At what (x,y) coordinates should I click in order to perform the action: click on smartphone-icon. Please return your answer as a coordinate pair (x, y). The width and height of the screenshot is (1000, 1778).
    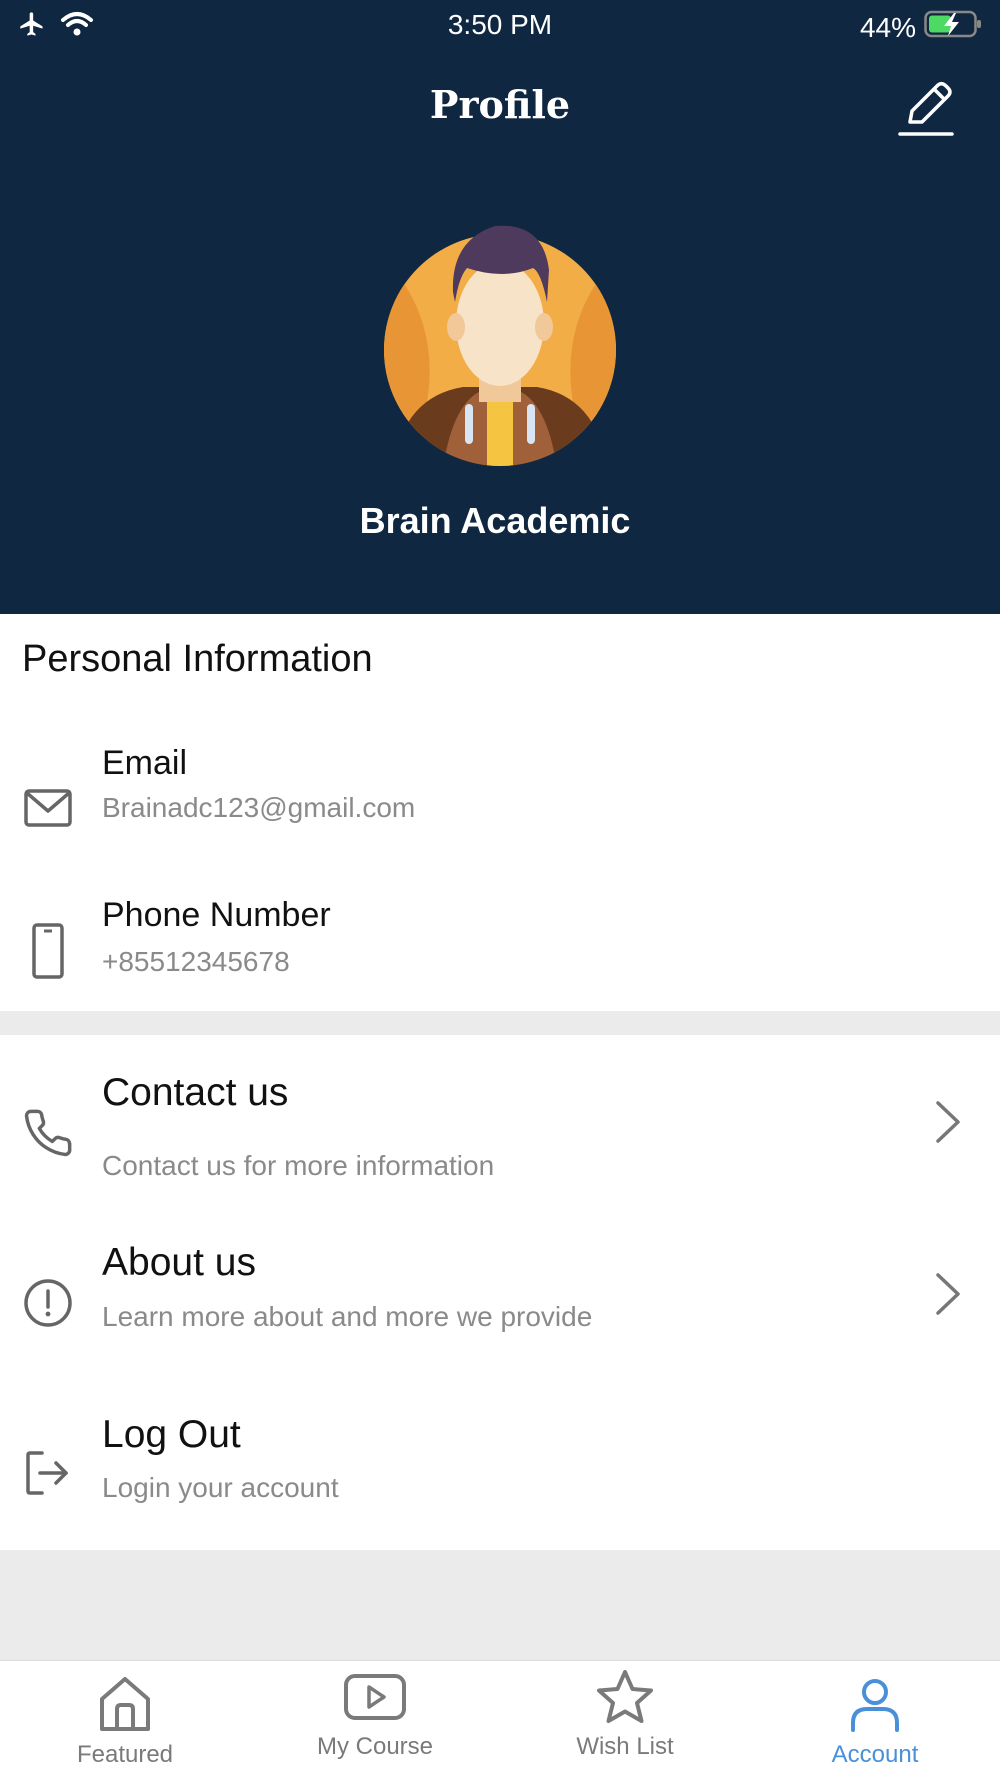
    Looking at the image, I should click on (48, 952).